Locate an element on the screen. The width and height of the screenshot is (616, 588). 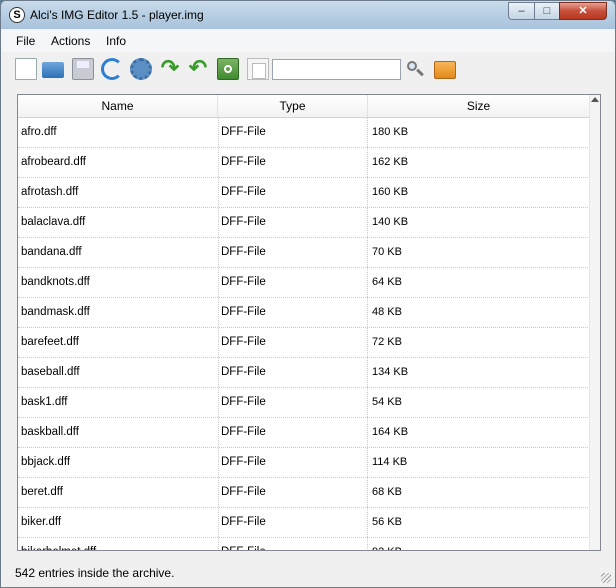
table-row: beret.dff DFF-File 68 KB is located at coordinates (304, 493).